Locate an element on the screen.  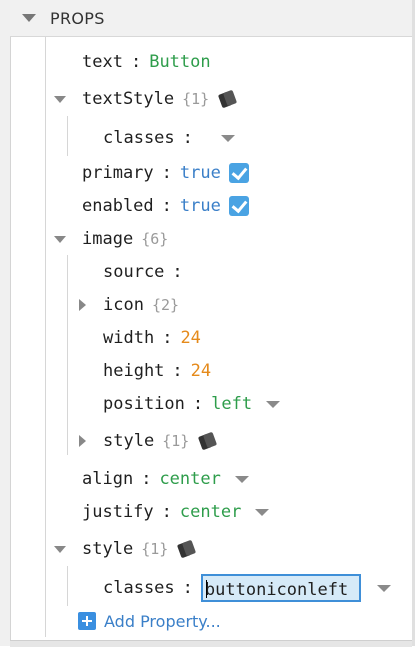
prop-row-textstyle-classes: classes : is located at coordinates (169, 138).